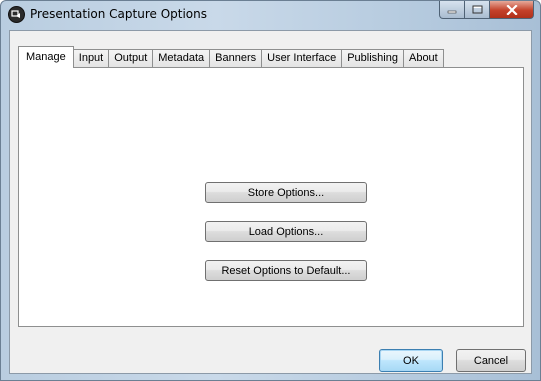  I want to click on ok-button: OK, so click(411, 360).